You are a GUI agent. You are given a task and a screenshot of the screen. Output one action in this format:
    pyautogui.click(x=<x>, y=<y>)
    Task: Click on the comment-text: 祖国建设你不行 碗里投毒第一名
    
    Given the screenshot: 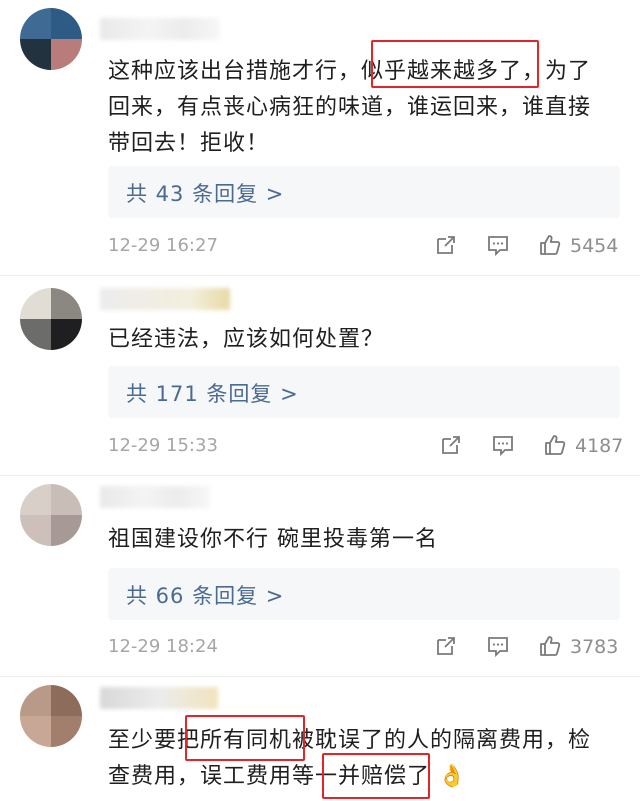 What is the action you would take?
    pyautogui.click(x=368, y=540)
    